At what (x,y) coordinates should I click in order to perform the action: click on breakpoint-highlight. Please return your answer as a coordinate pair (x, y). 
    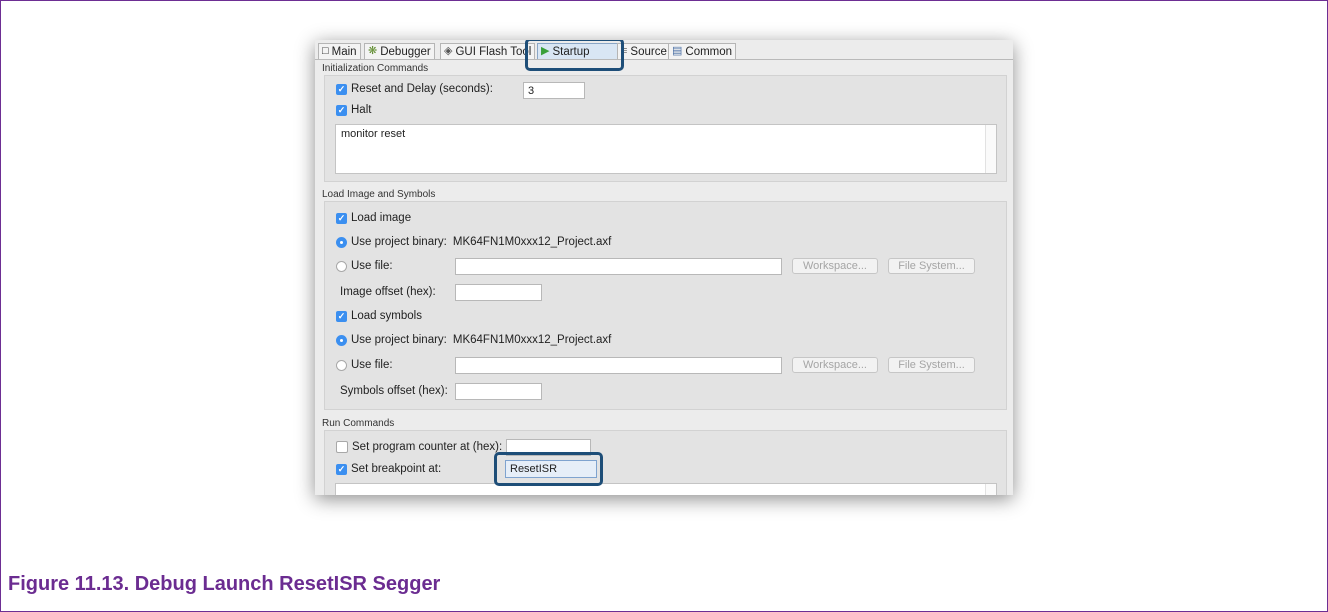
    Looking at the image, I should click on (548, 469).